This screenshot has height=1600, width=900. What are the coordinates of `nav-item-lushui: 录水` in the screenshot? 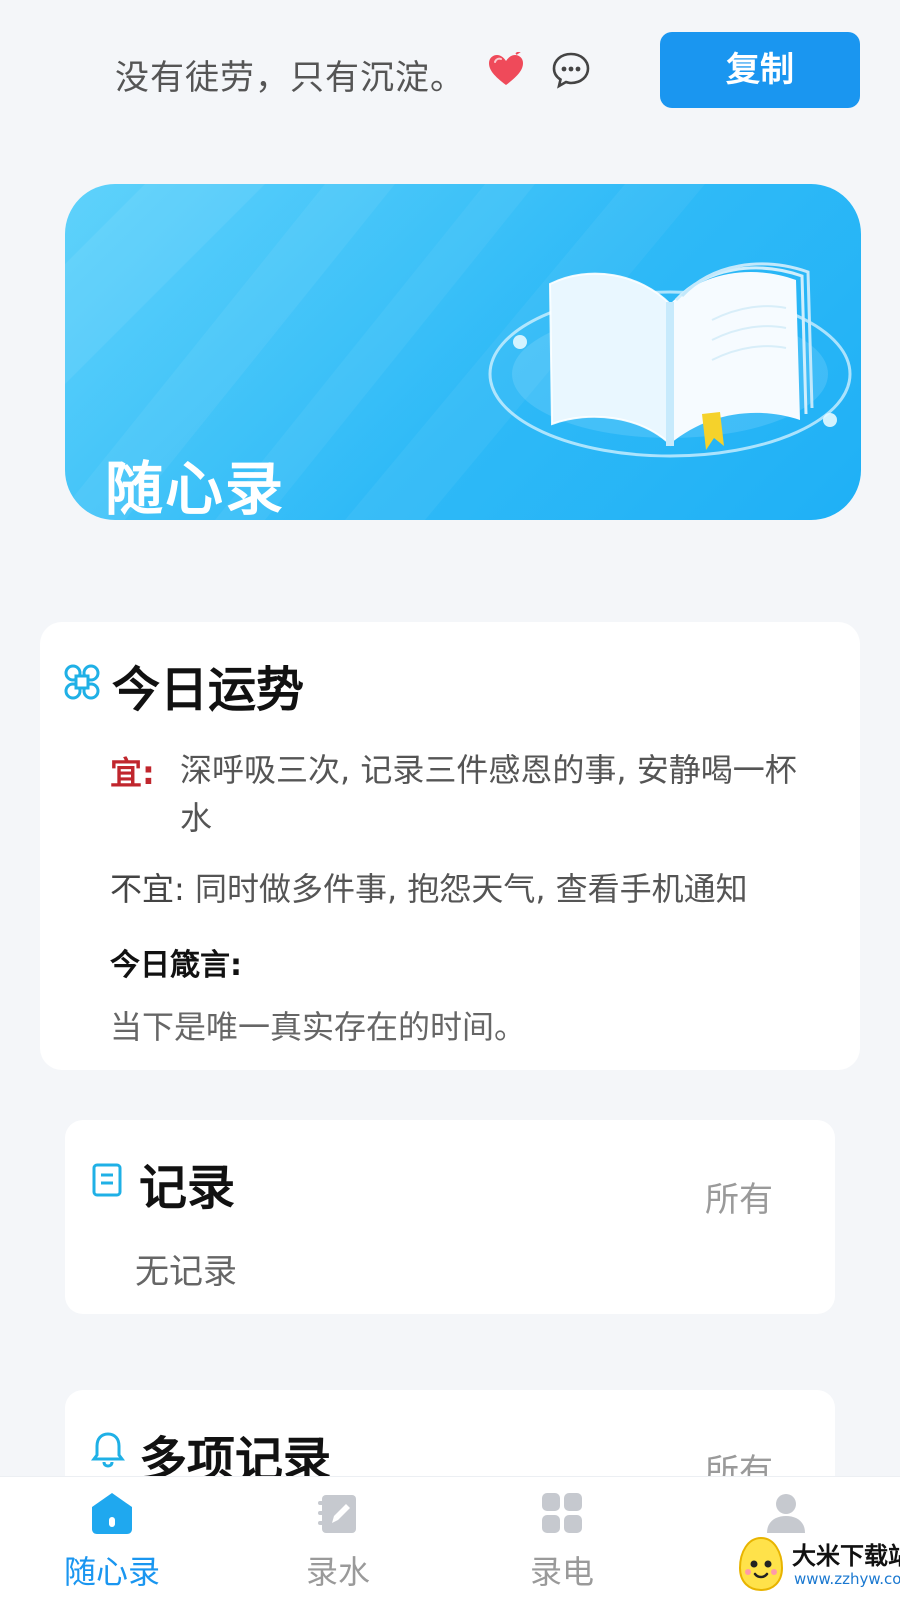 It's located at (338, 1538).